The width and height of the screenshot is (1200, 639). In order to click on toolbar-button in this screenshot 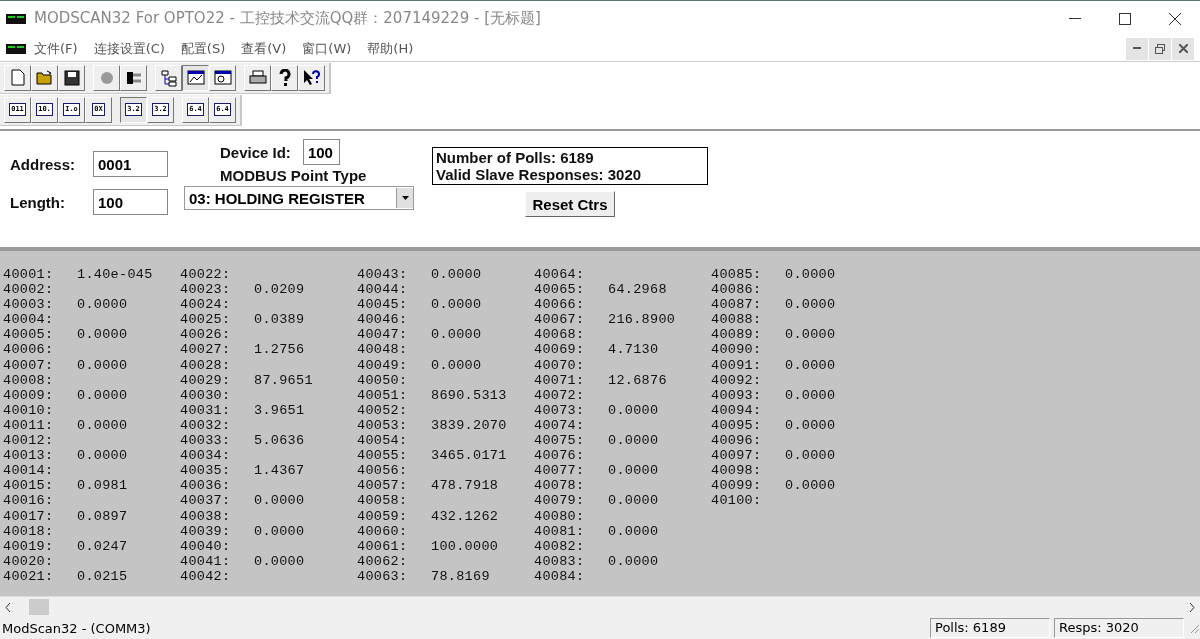, I will do `click(195, 77)`.